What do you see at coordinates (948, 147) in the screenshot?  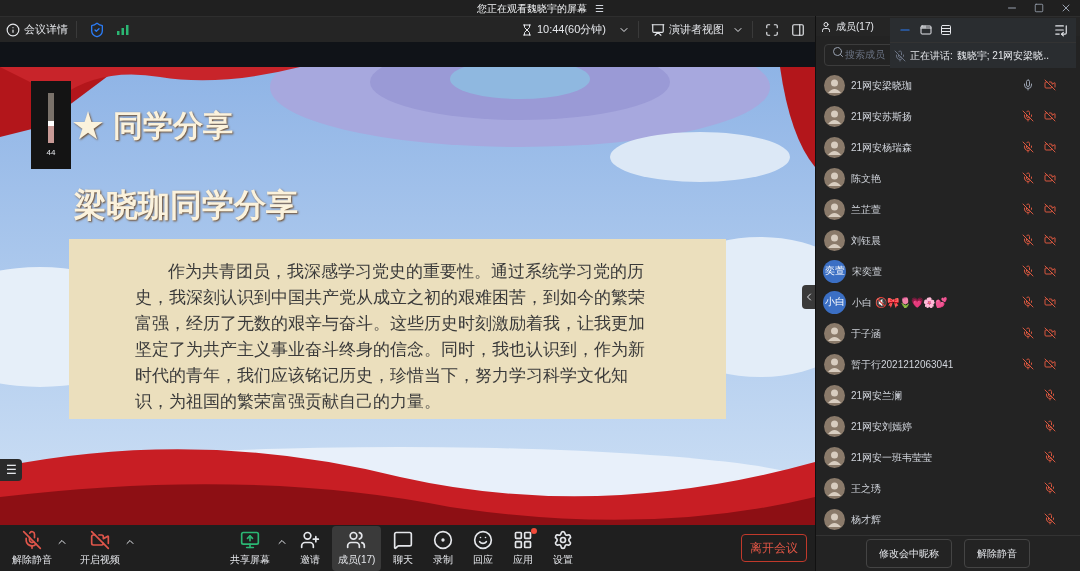 I see `member-row: 21网安杨瑞森` at bounding box center [948, 147].